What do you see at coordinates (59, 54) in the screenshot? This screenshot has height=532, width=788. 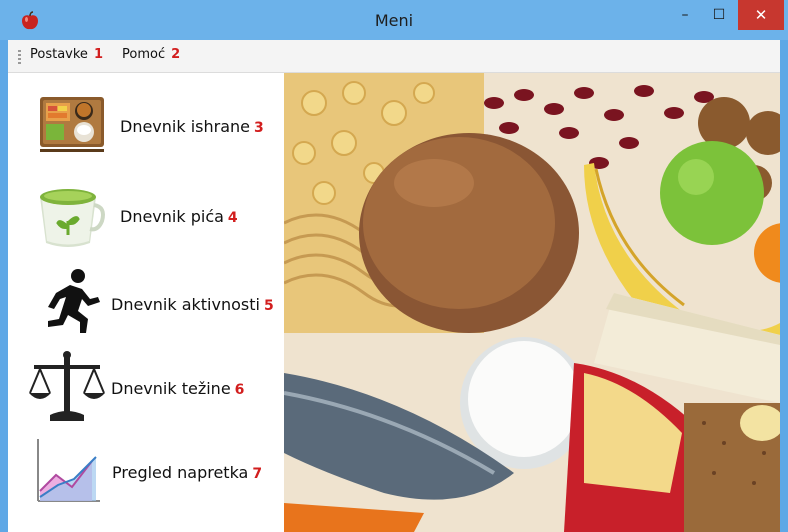 I see `menu-postavke-label: Postavke` at bounding box center [59, 54].